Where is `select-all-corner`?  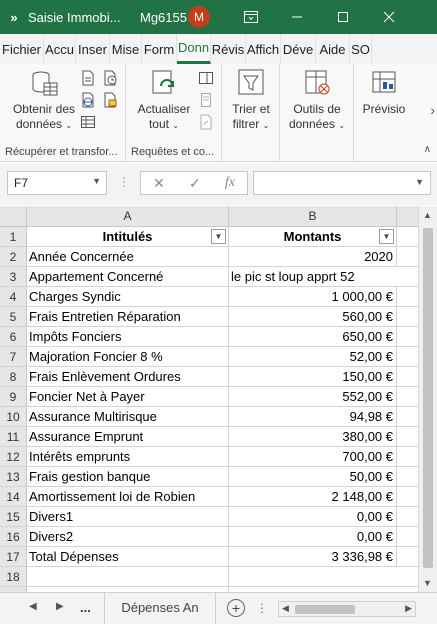
select-all-corner is located at coordinates (13, 216).